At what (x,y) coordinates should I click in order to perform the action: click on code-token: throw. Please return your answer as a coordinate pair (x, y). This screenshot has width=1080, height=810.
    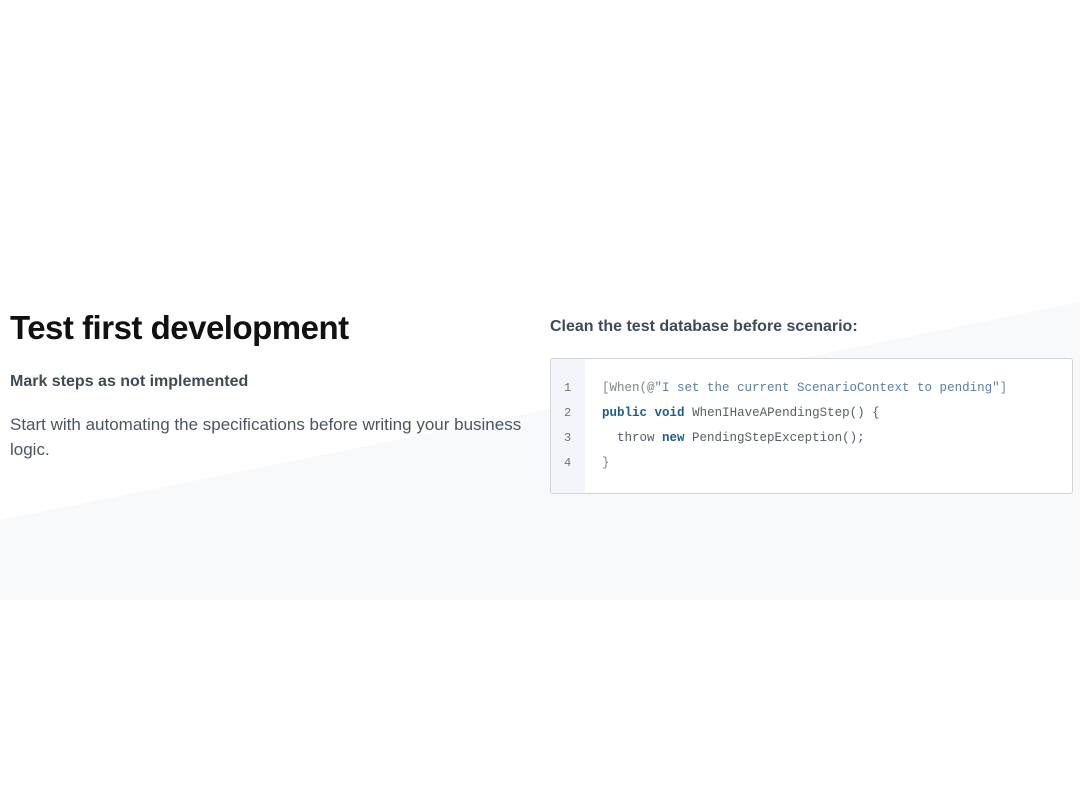
    Looking at the image, I should click on (640, 438).